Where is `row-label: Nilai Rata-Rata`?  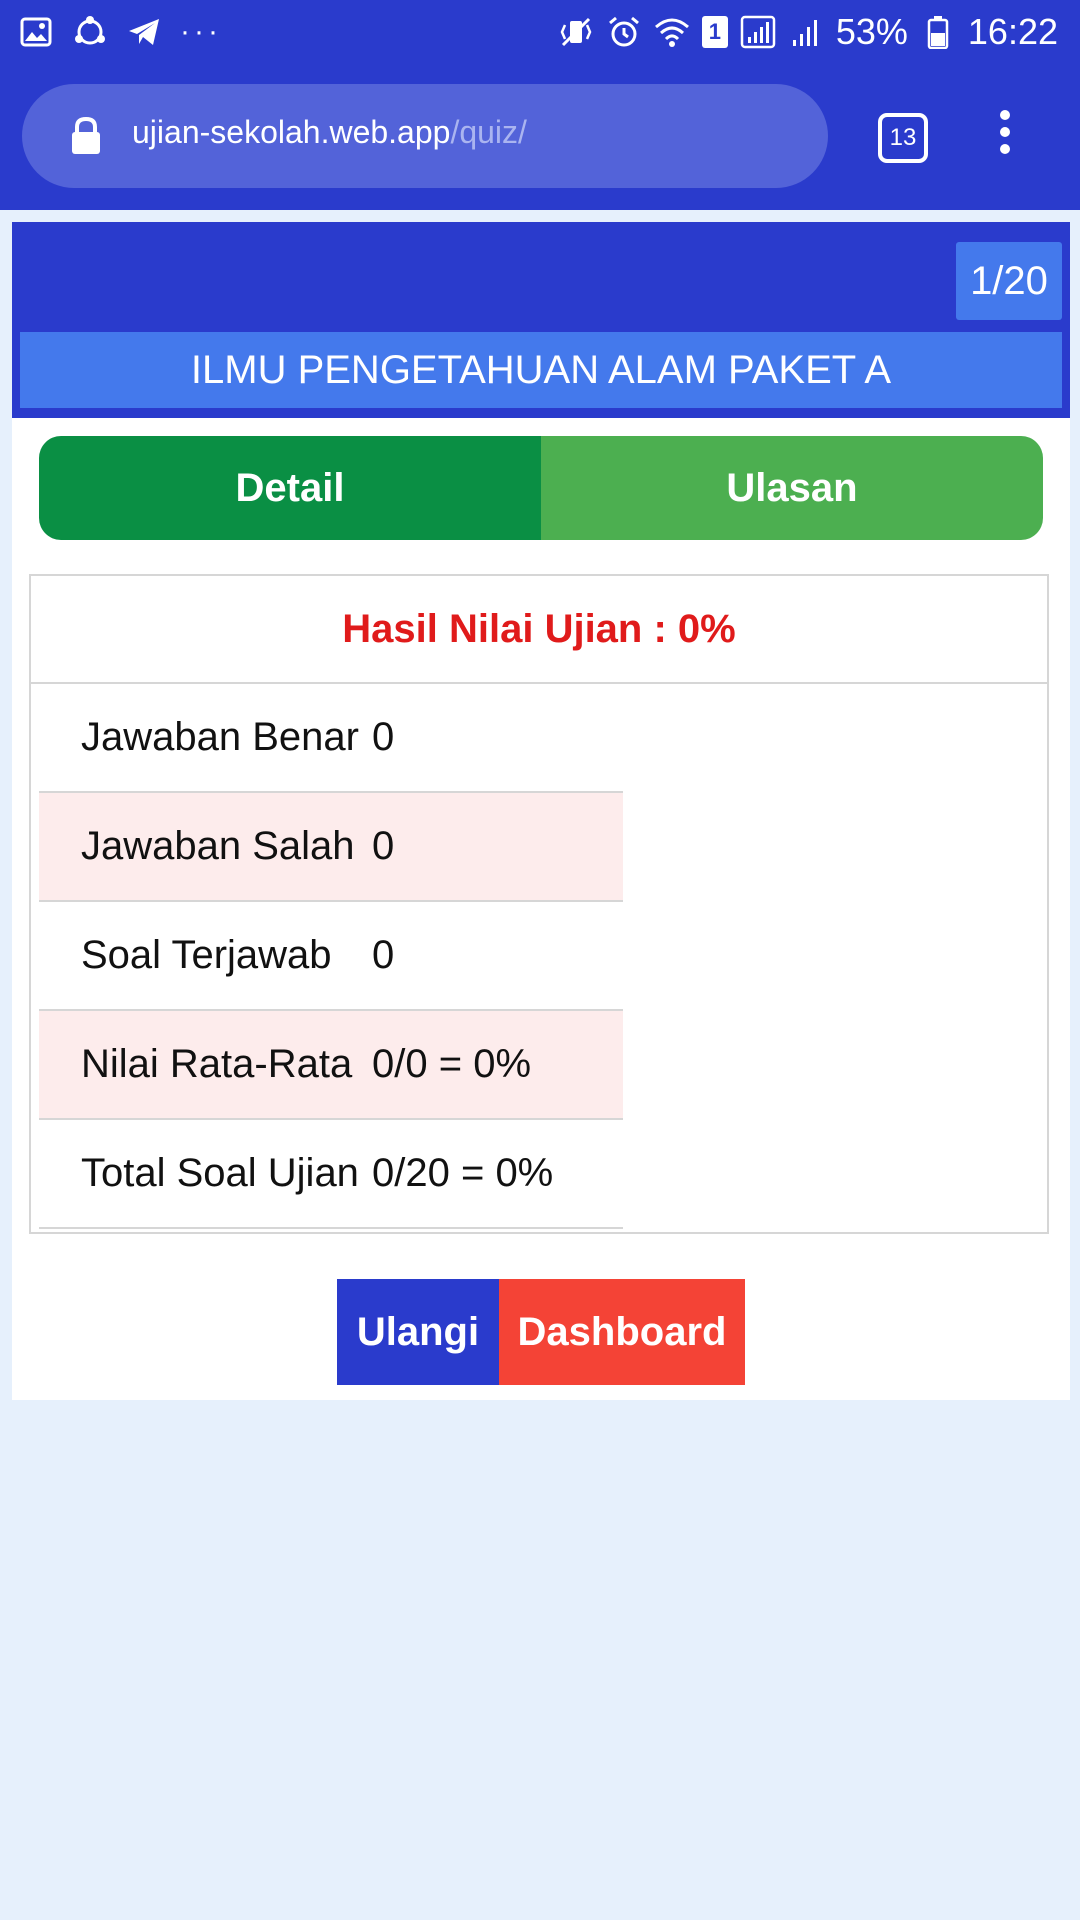
row-label: Nilai Rata-Rata is located at coordinates (217, 1064).